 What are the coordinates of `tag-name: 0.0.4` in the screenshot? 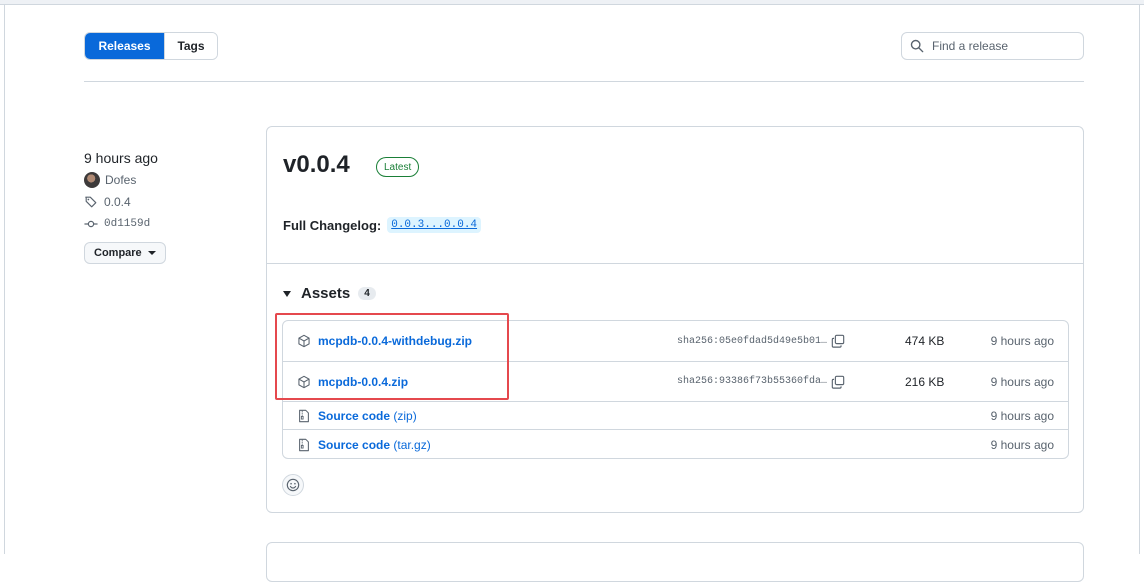 It's located at (117, 202).